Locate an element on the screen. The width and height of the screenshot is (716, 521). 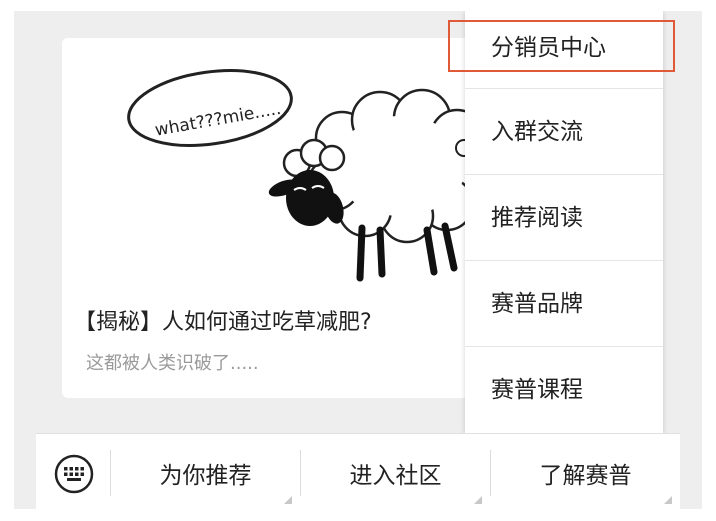
menu-item-distributor-center: 分销员中心 is located at coordinates (564, 50).